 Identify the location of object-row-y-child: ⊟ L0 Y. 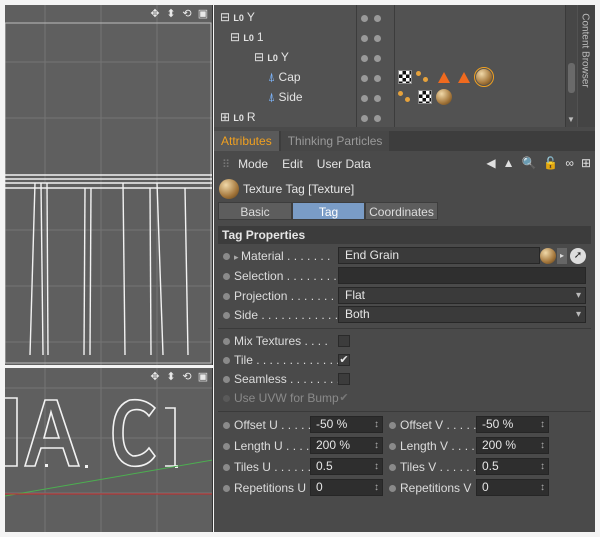
(391, 58).